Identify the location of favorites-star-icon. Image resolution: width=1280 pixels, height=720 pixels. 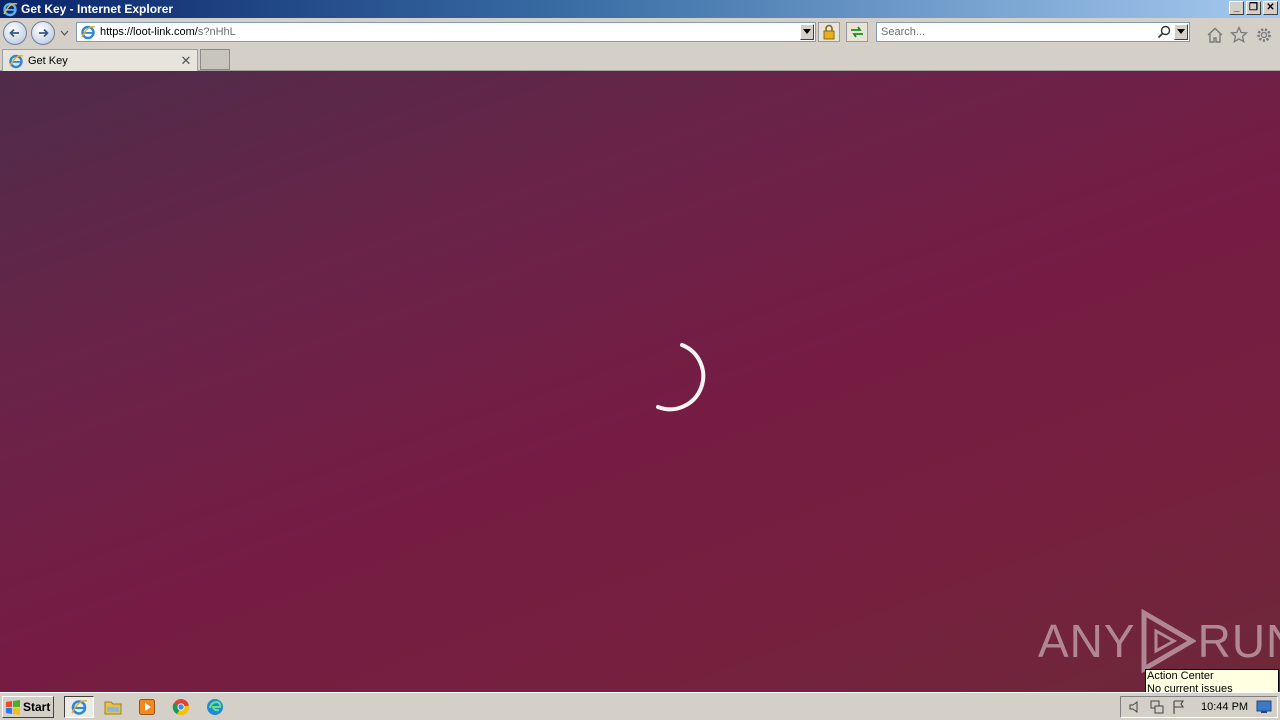
(1239, 35).